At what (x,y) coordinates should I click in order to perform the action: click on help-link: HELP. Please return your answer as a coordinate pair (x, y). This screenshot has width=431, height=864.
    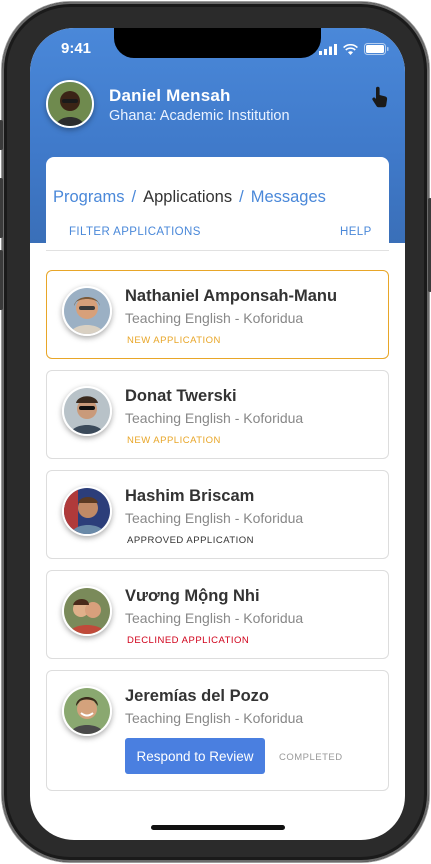
    Looking at the image, I should click on (356, 232).